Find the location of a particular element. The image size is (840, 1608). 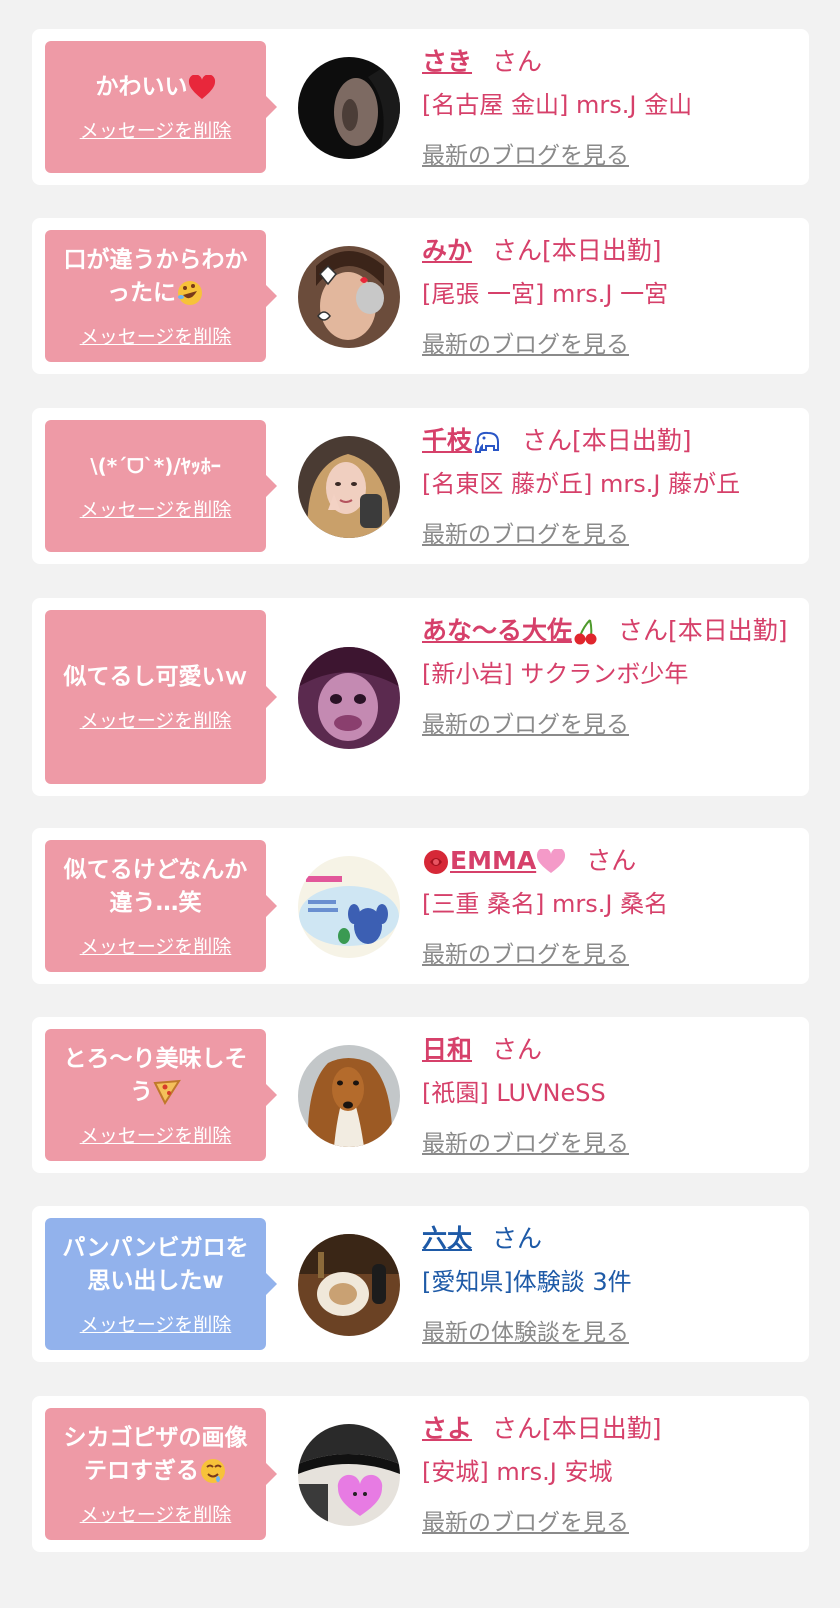

elephant-emoji-icon is located at coordinates (487, 442).